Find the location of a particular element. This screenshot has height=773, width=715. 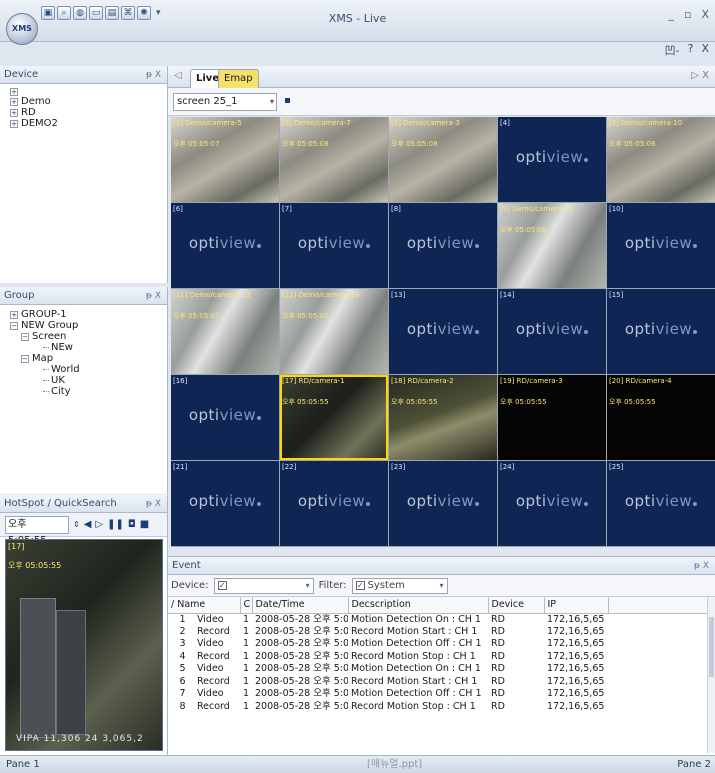

camera-cell-label: [11] Demo/camera-13 is located at coordinates (212, 295).